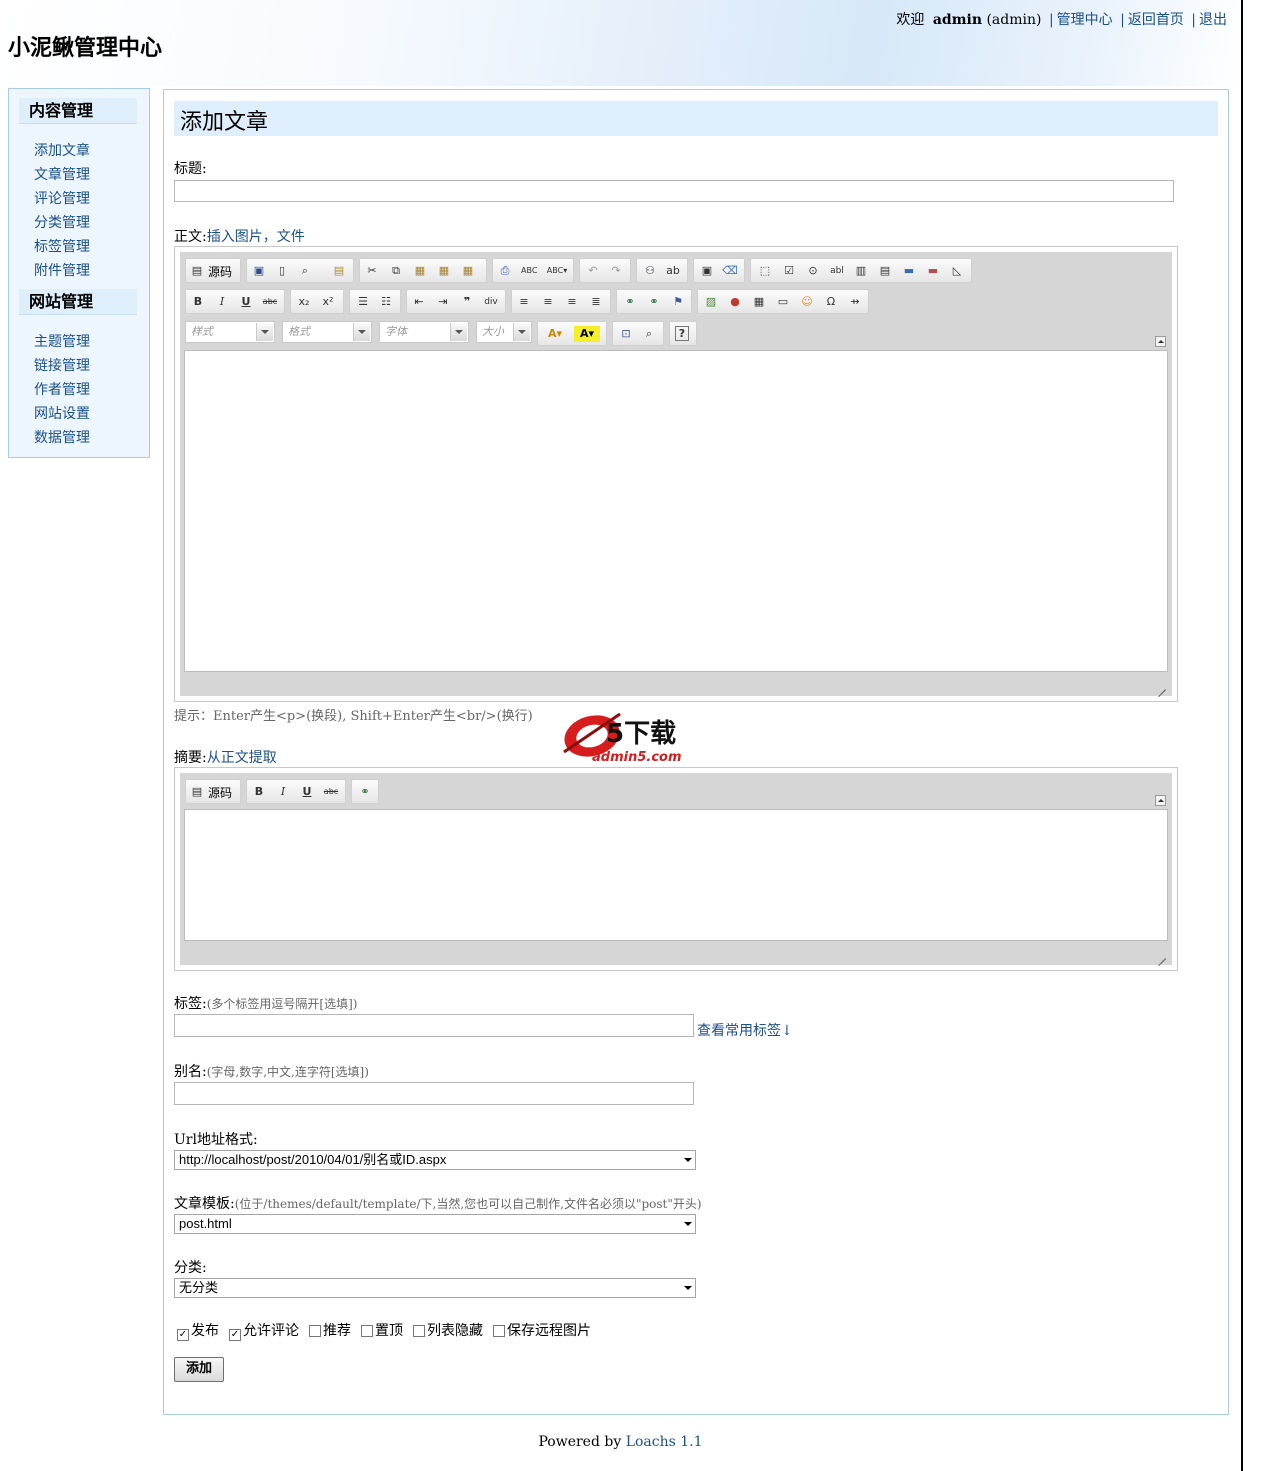 Image resolution: width=1263 pixels, height=1471 pixels. Describe the element at coordinates (505, 271) in the screenshot. I see `print-icon: ⎙` at that location.